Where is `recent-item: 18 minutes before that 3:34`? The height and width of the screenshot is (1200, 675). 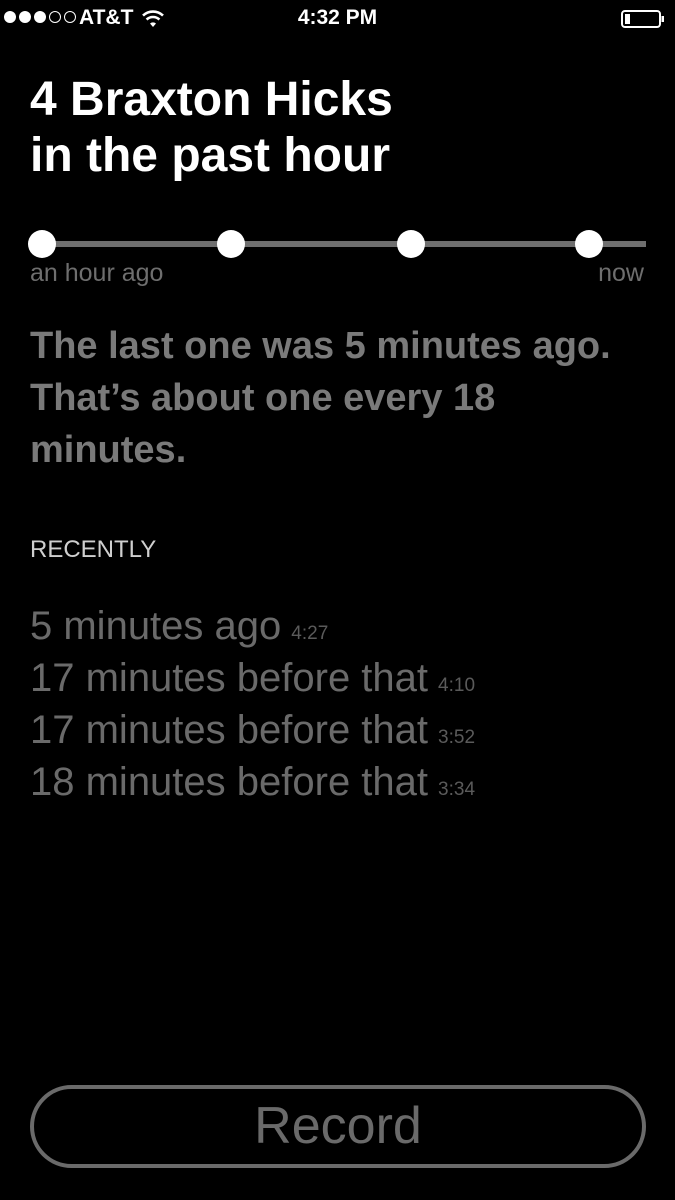
recent-item: 18 minutes before that 3:34 is located at coordinates (252, 782).